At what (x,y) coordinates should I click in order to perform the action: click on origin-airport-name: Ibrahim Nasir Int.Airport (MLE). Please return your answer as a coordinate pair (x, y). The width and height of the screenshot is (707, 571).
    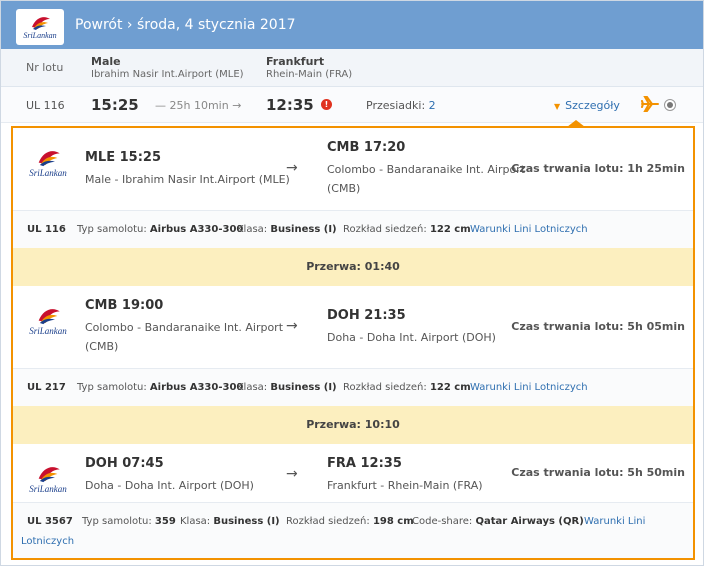
    Looking at the image, I should click on (167, 74).